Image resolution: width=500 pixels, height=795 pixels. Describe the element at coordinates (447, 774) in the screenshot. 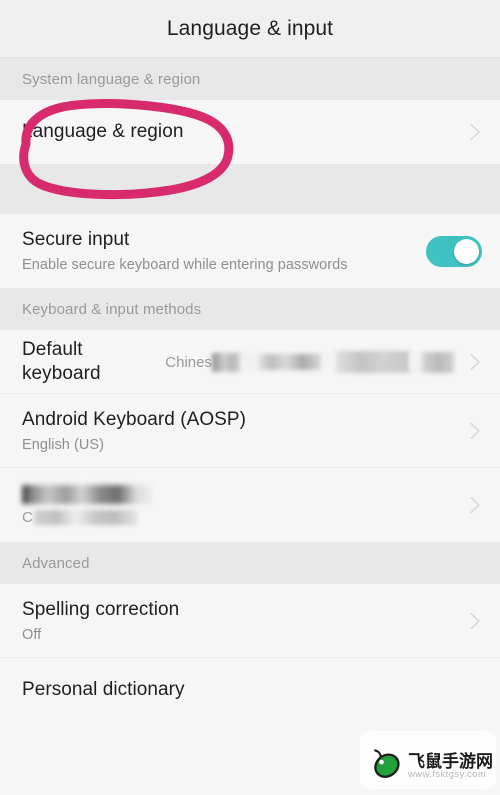

I see `watermark-url: www.fsktgsy.com` at that location.